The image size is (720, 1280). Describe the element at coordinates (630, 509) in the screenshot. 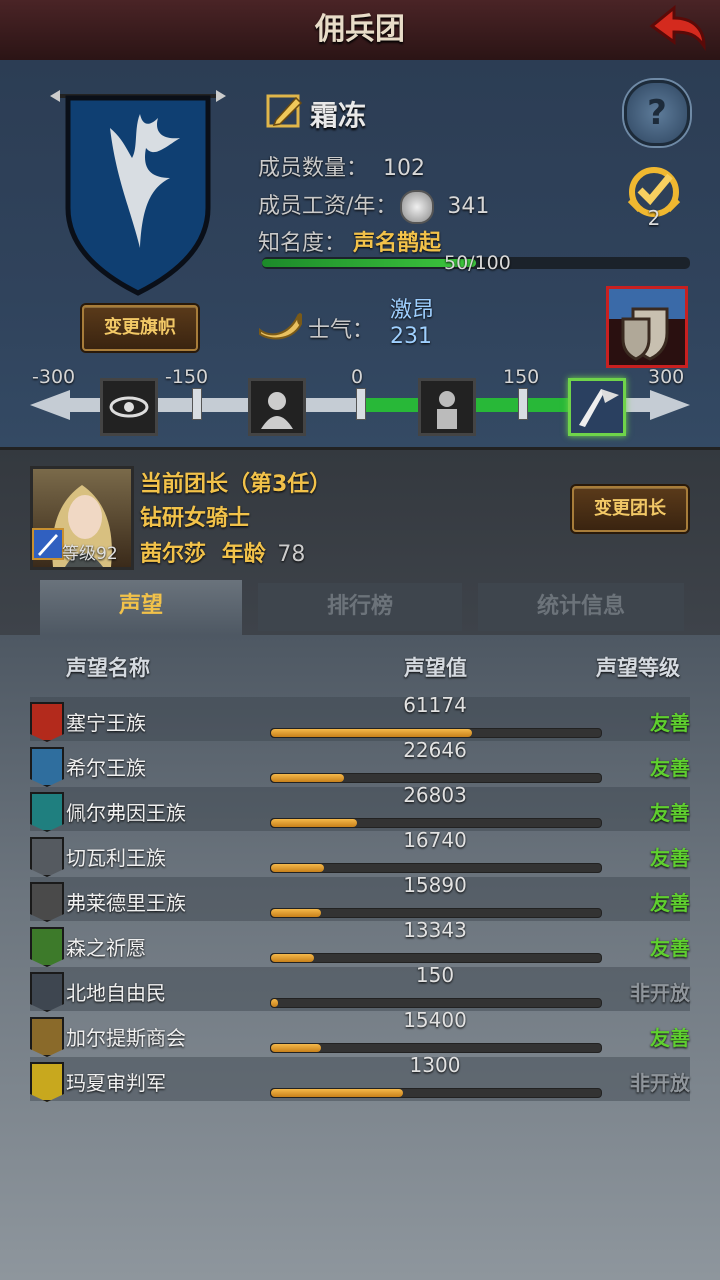

I see `change-leader-button: 变更团长` at that location.